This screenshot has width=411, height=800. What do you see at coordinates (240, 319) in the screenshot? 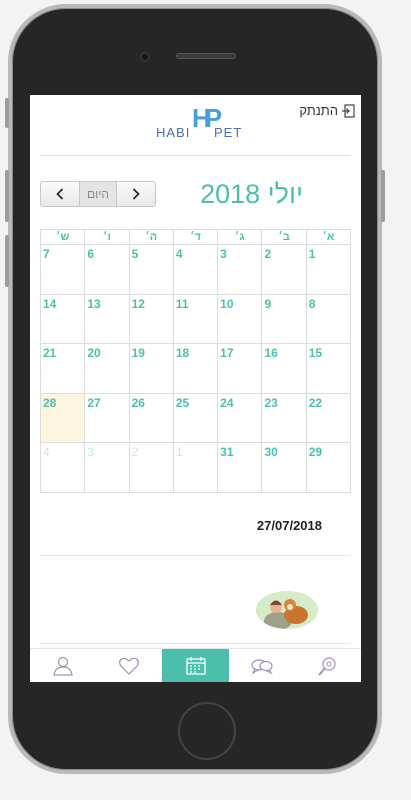
I see `calendar-day: 10` at bounding box center [240, 319].